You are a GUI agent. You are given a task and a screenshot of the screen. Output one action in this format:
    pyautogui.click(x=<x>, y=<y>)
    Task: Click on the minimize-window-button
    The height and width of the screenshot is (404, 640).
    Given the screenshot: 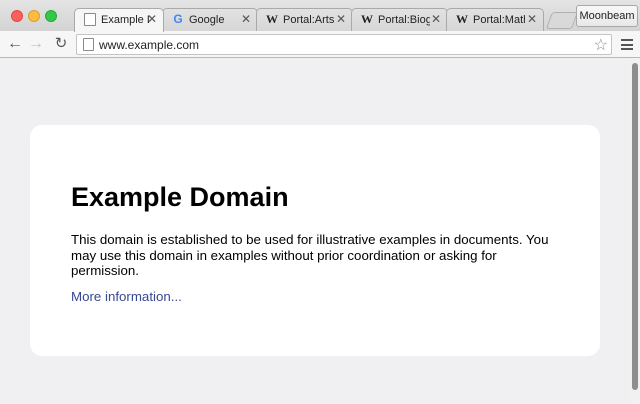 What is the action you would take?
    pyautogui.click(x=34, y=16)
    